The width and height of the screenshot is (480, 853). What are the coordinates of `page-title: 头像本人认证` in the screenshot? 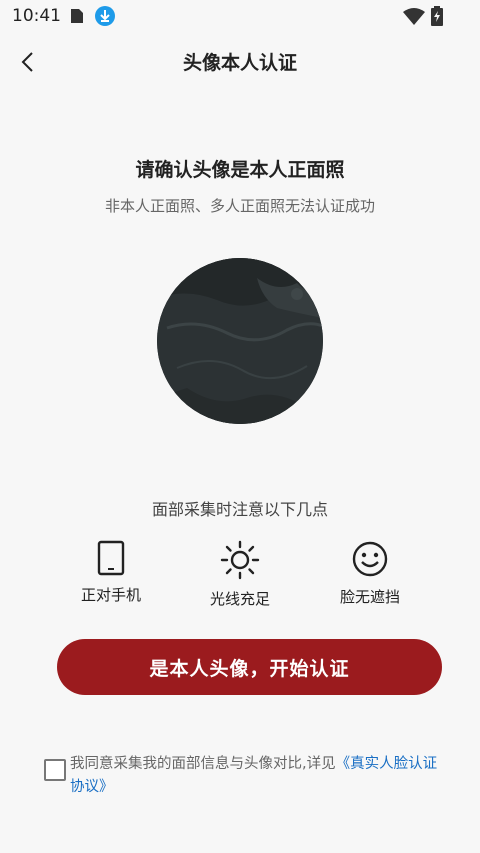 It's located at (239, 63).